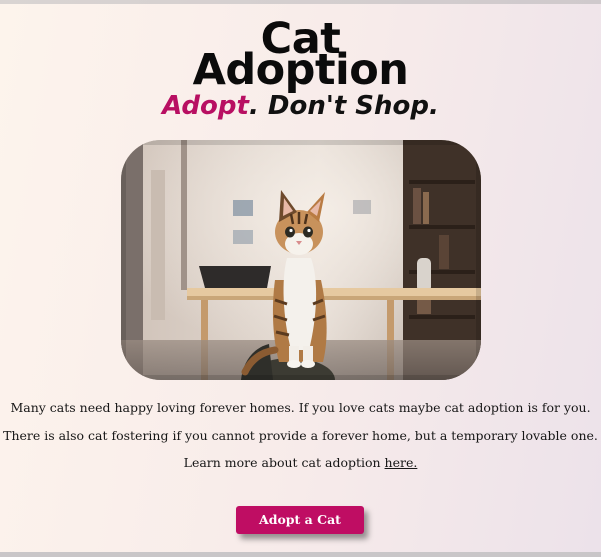 This screenshot has height=557, width=601. What do you see at coordinates (401, 462) in the screenshot?
I see `learn-more-link: here.` at bounding box center [401, 462].